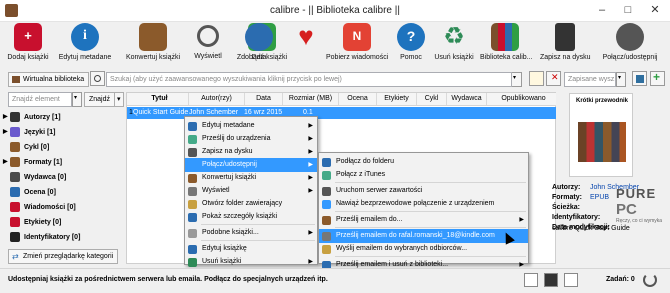  What do you see at coordinates (119, 99) in the screenshot?
I see `tag-browser-menu-button: ▾` at bounding box center [119, 99].